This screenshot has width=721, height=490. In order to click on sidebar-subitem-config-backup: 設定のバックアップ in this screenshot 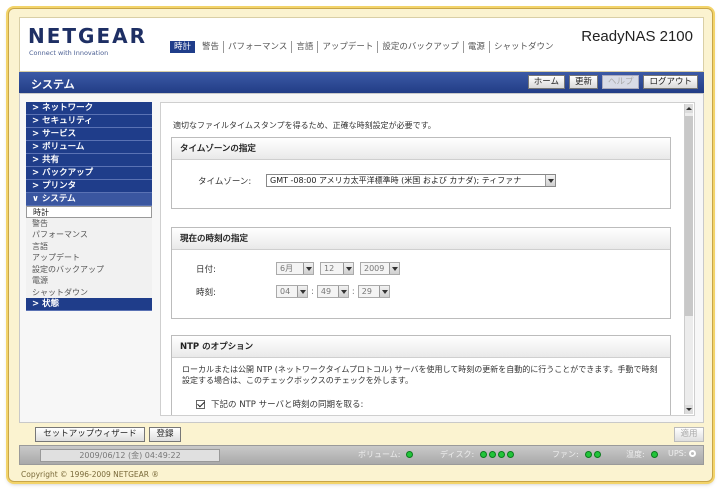, I will do `click(89, 269)`.